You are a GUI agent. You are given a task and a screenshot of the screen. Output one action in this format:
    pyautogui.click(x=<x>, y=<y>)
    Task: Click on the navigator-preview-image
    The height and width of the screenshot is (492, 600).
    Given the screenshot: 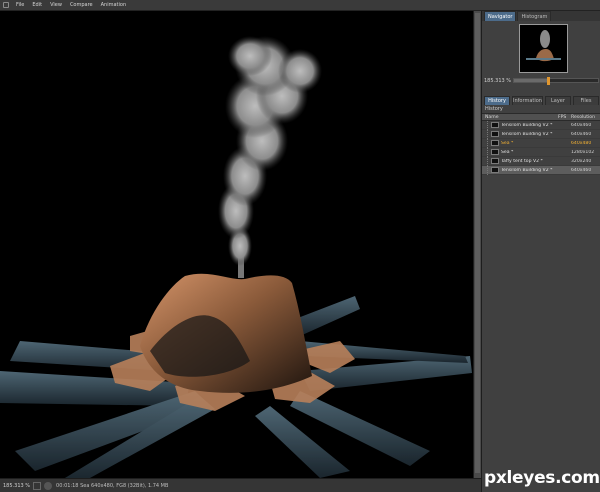 What is the action you would take?
    pyautogui.click(x=543, y=48)
    